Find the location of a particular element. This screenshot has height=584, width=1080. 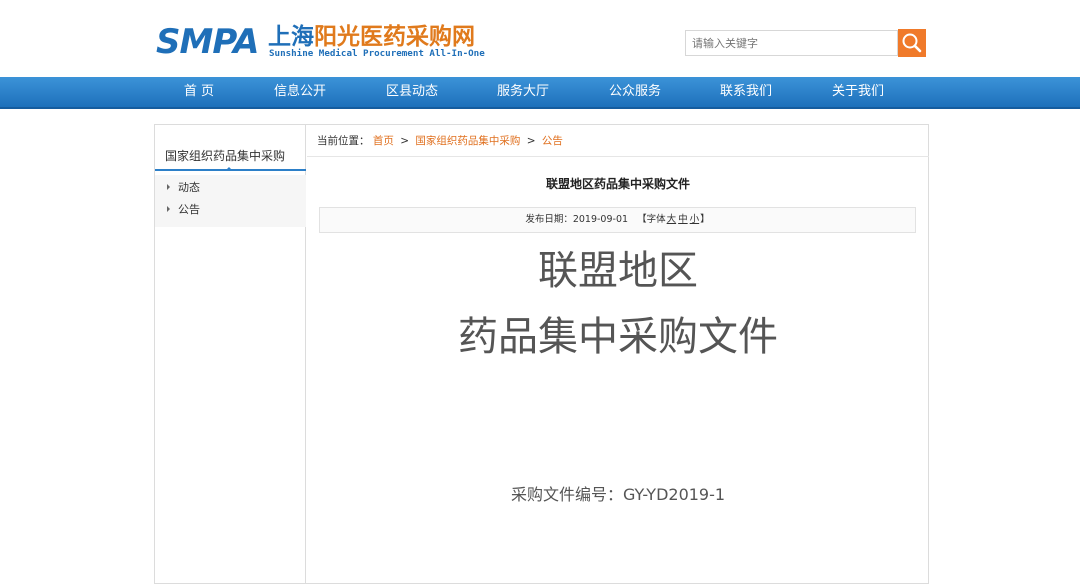

nav-public-service: 公众服务 is located at coordinates (635, 92).